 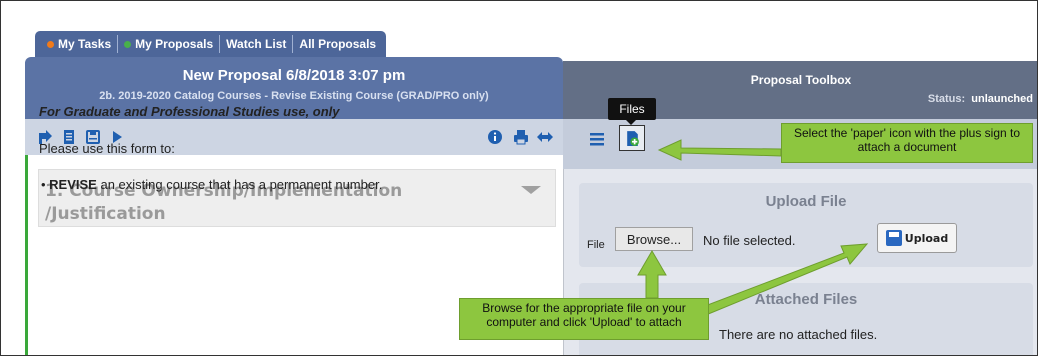 What do you see at coordinates (174, 44) in the screenshot?
I see `tab-label: My Proposals` at bounding box center [174, 44].